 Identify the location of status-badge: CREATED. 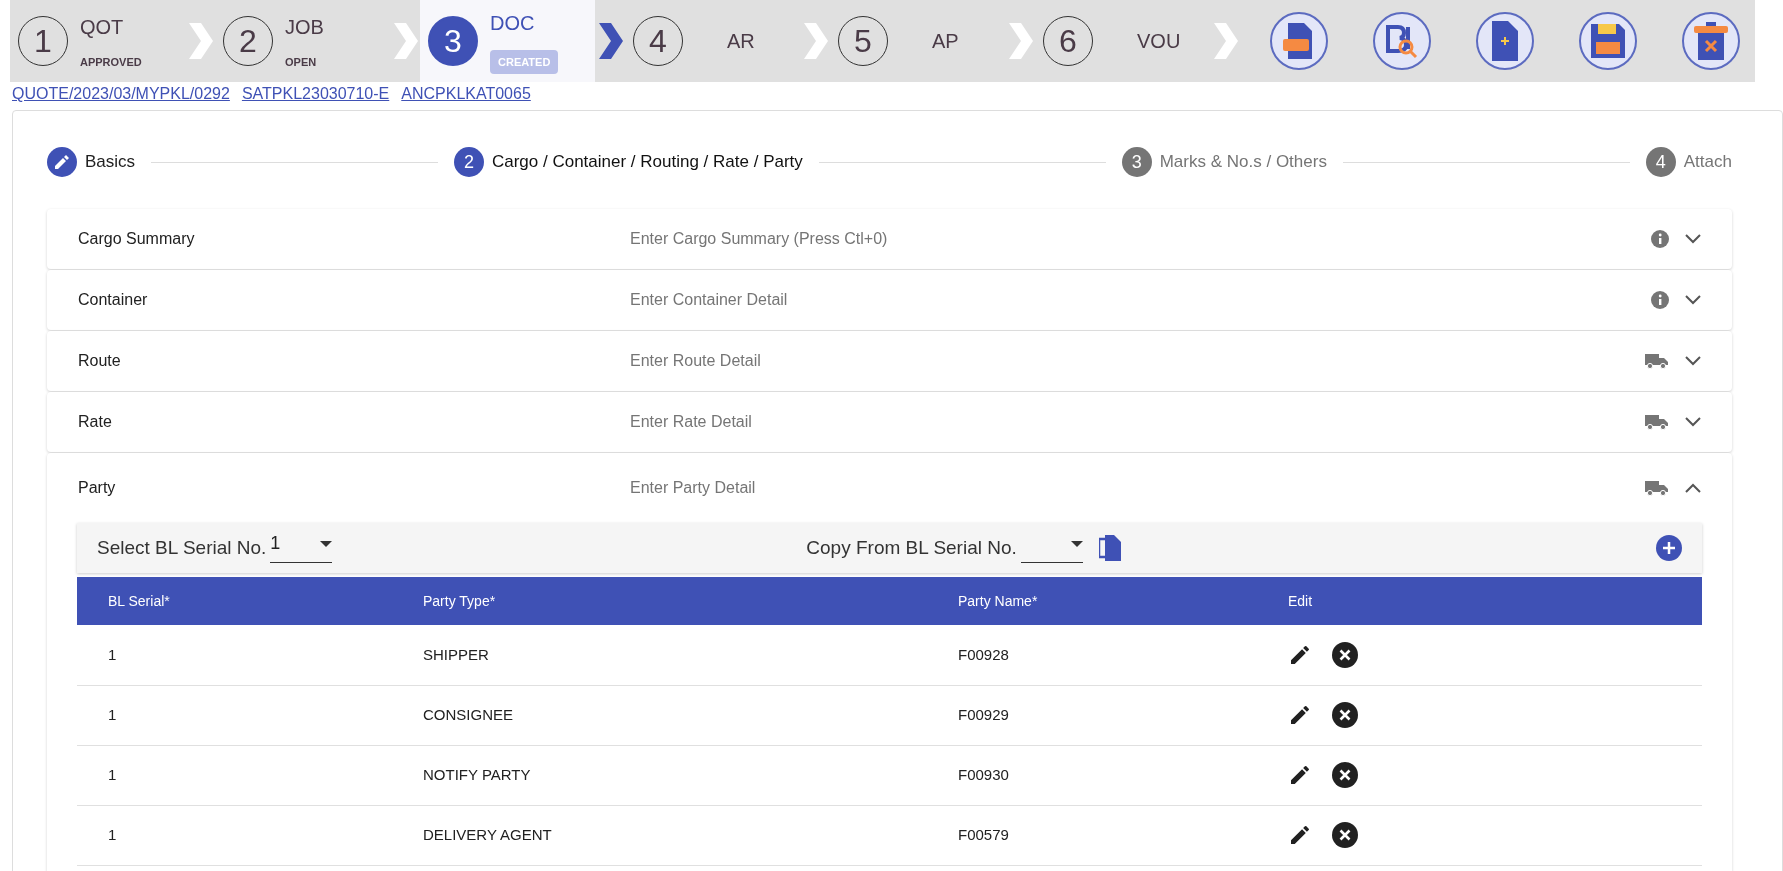
(524, 62).